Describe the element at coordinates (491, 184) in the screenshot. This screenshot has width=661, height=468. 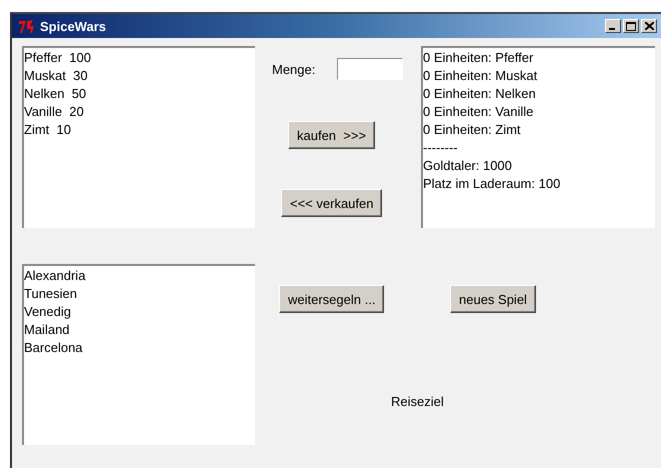
I see `list-item: Platz im Laderaum: 100` at that location.